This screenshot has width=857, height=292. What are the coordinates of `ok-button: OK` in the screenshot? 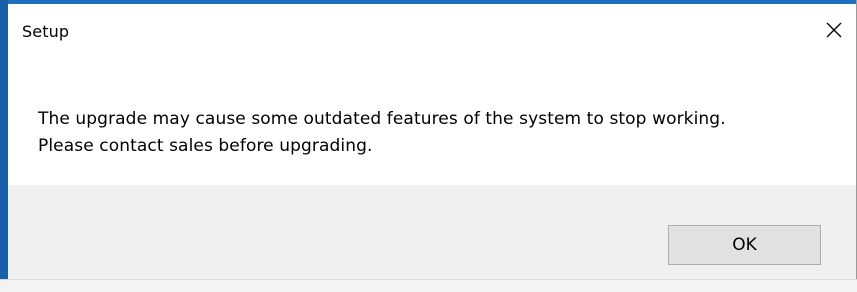 It's located at (744, 245).